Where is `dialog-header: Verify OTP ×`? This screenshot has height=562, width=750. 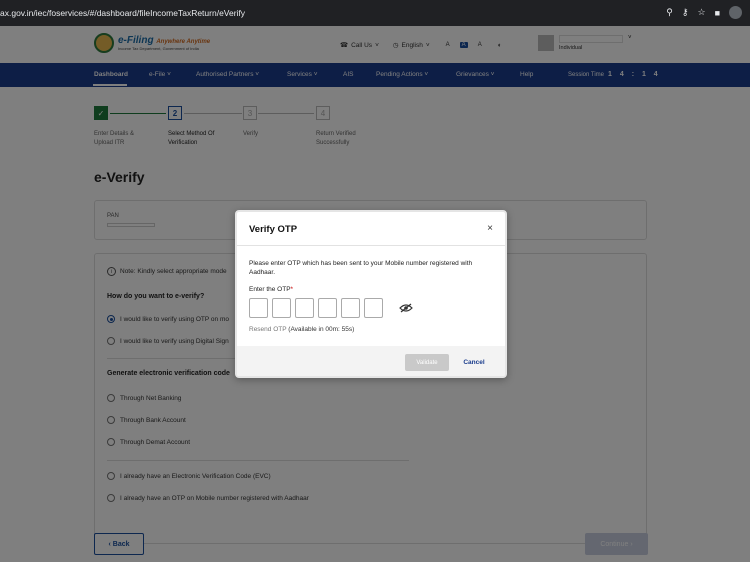 dialog-header: Verify OTP × is located at coordinates (371, 229).